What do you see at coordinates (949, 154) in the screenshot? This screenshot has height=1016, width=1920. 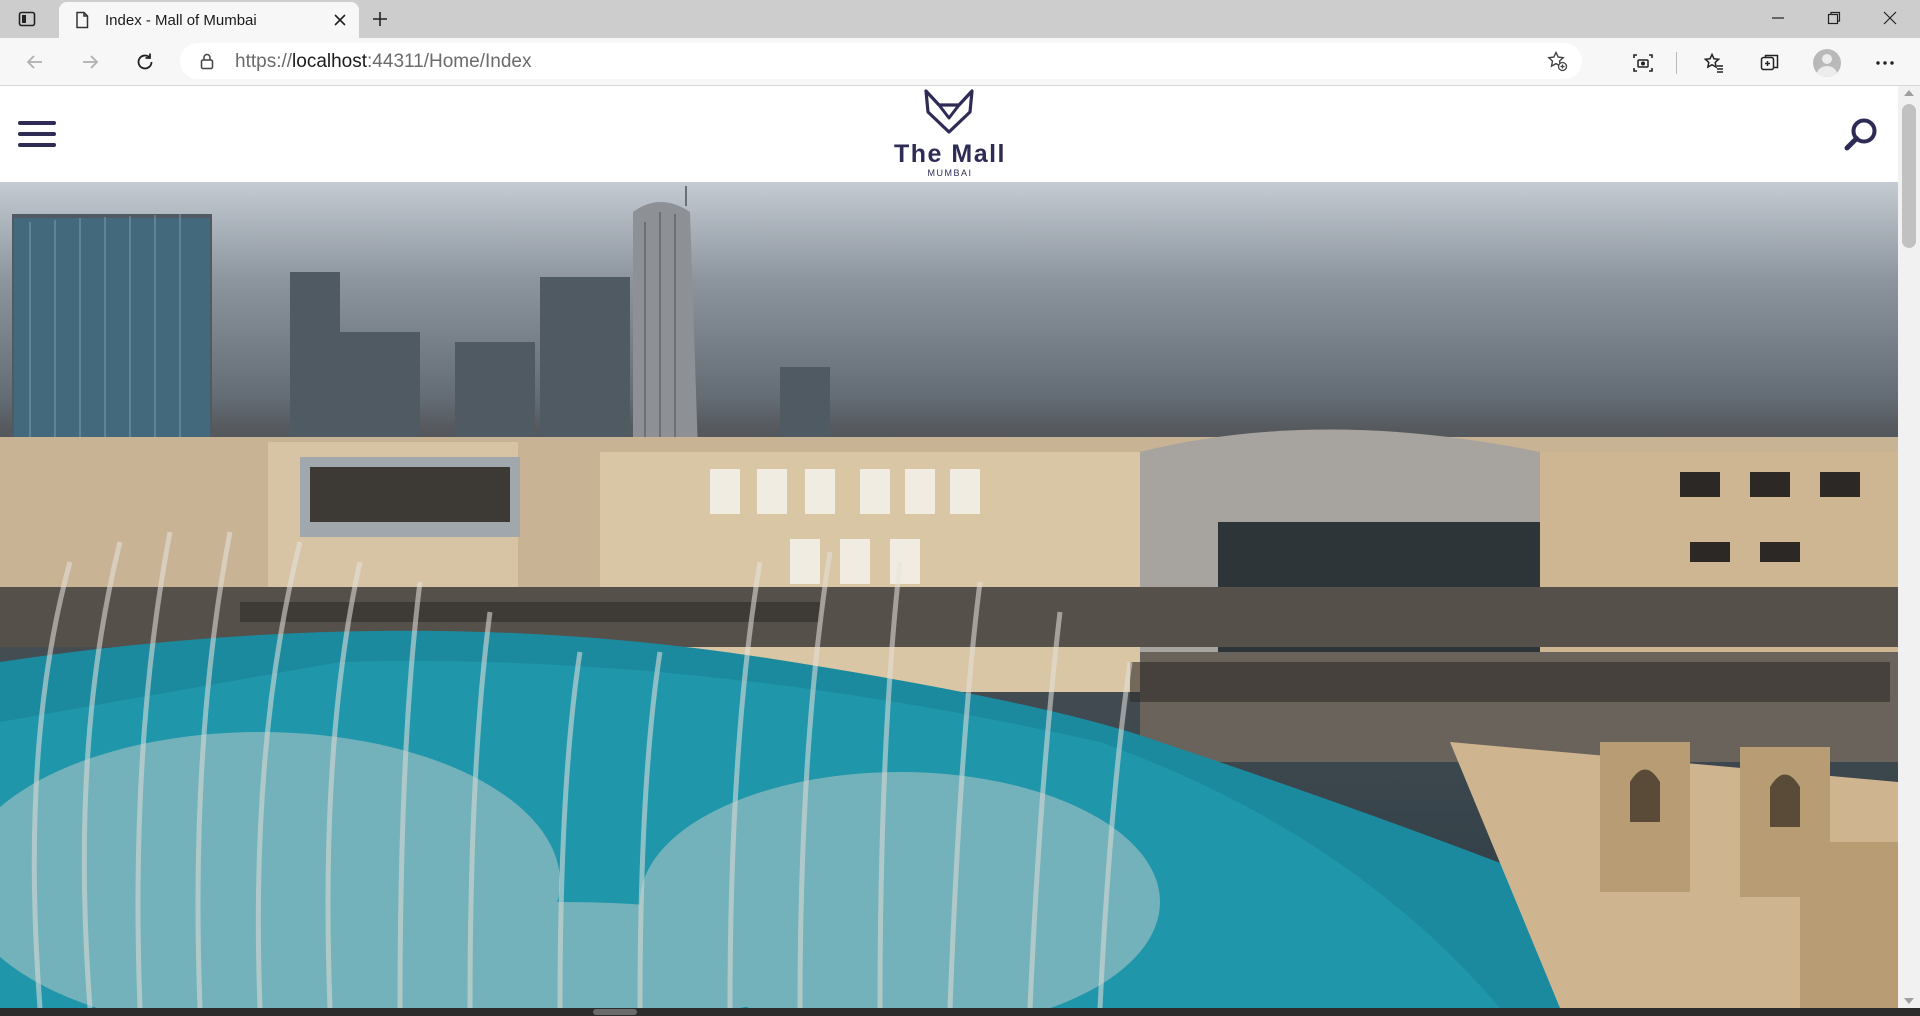 I see `brand-name: The Mall` at bounding box center [949, 154].